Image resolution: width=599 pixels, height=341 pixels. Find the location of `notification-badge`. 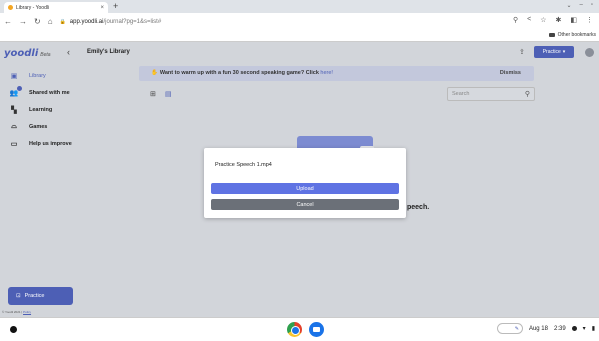

notification-badge is located at coordinates (19, 88).